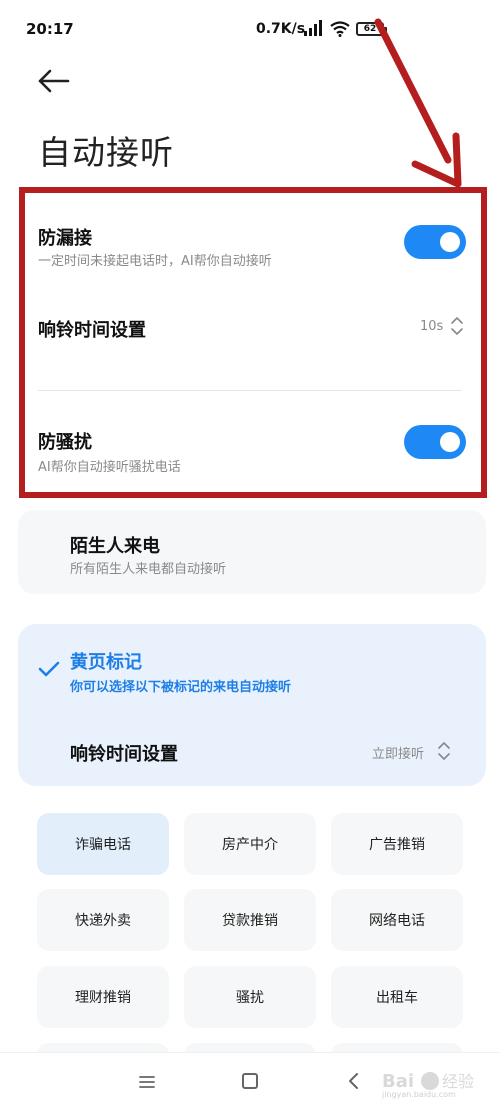 This screenshot has width=500, height=1111. Describe the element at coordinates (103, 844) in the screenshot. I see `category-chip-fraud: 诈骗电话` at that location.